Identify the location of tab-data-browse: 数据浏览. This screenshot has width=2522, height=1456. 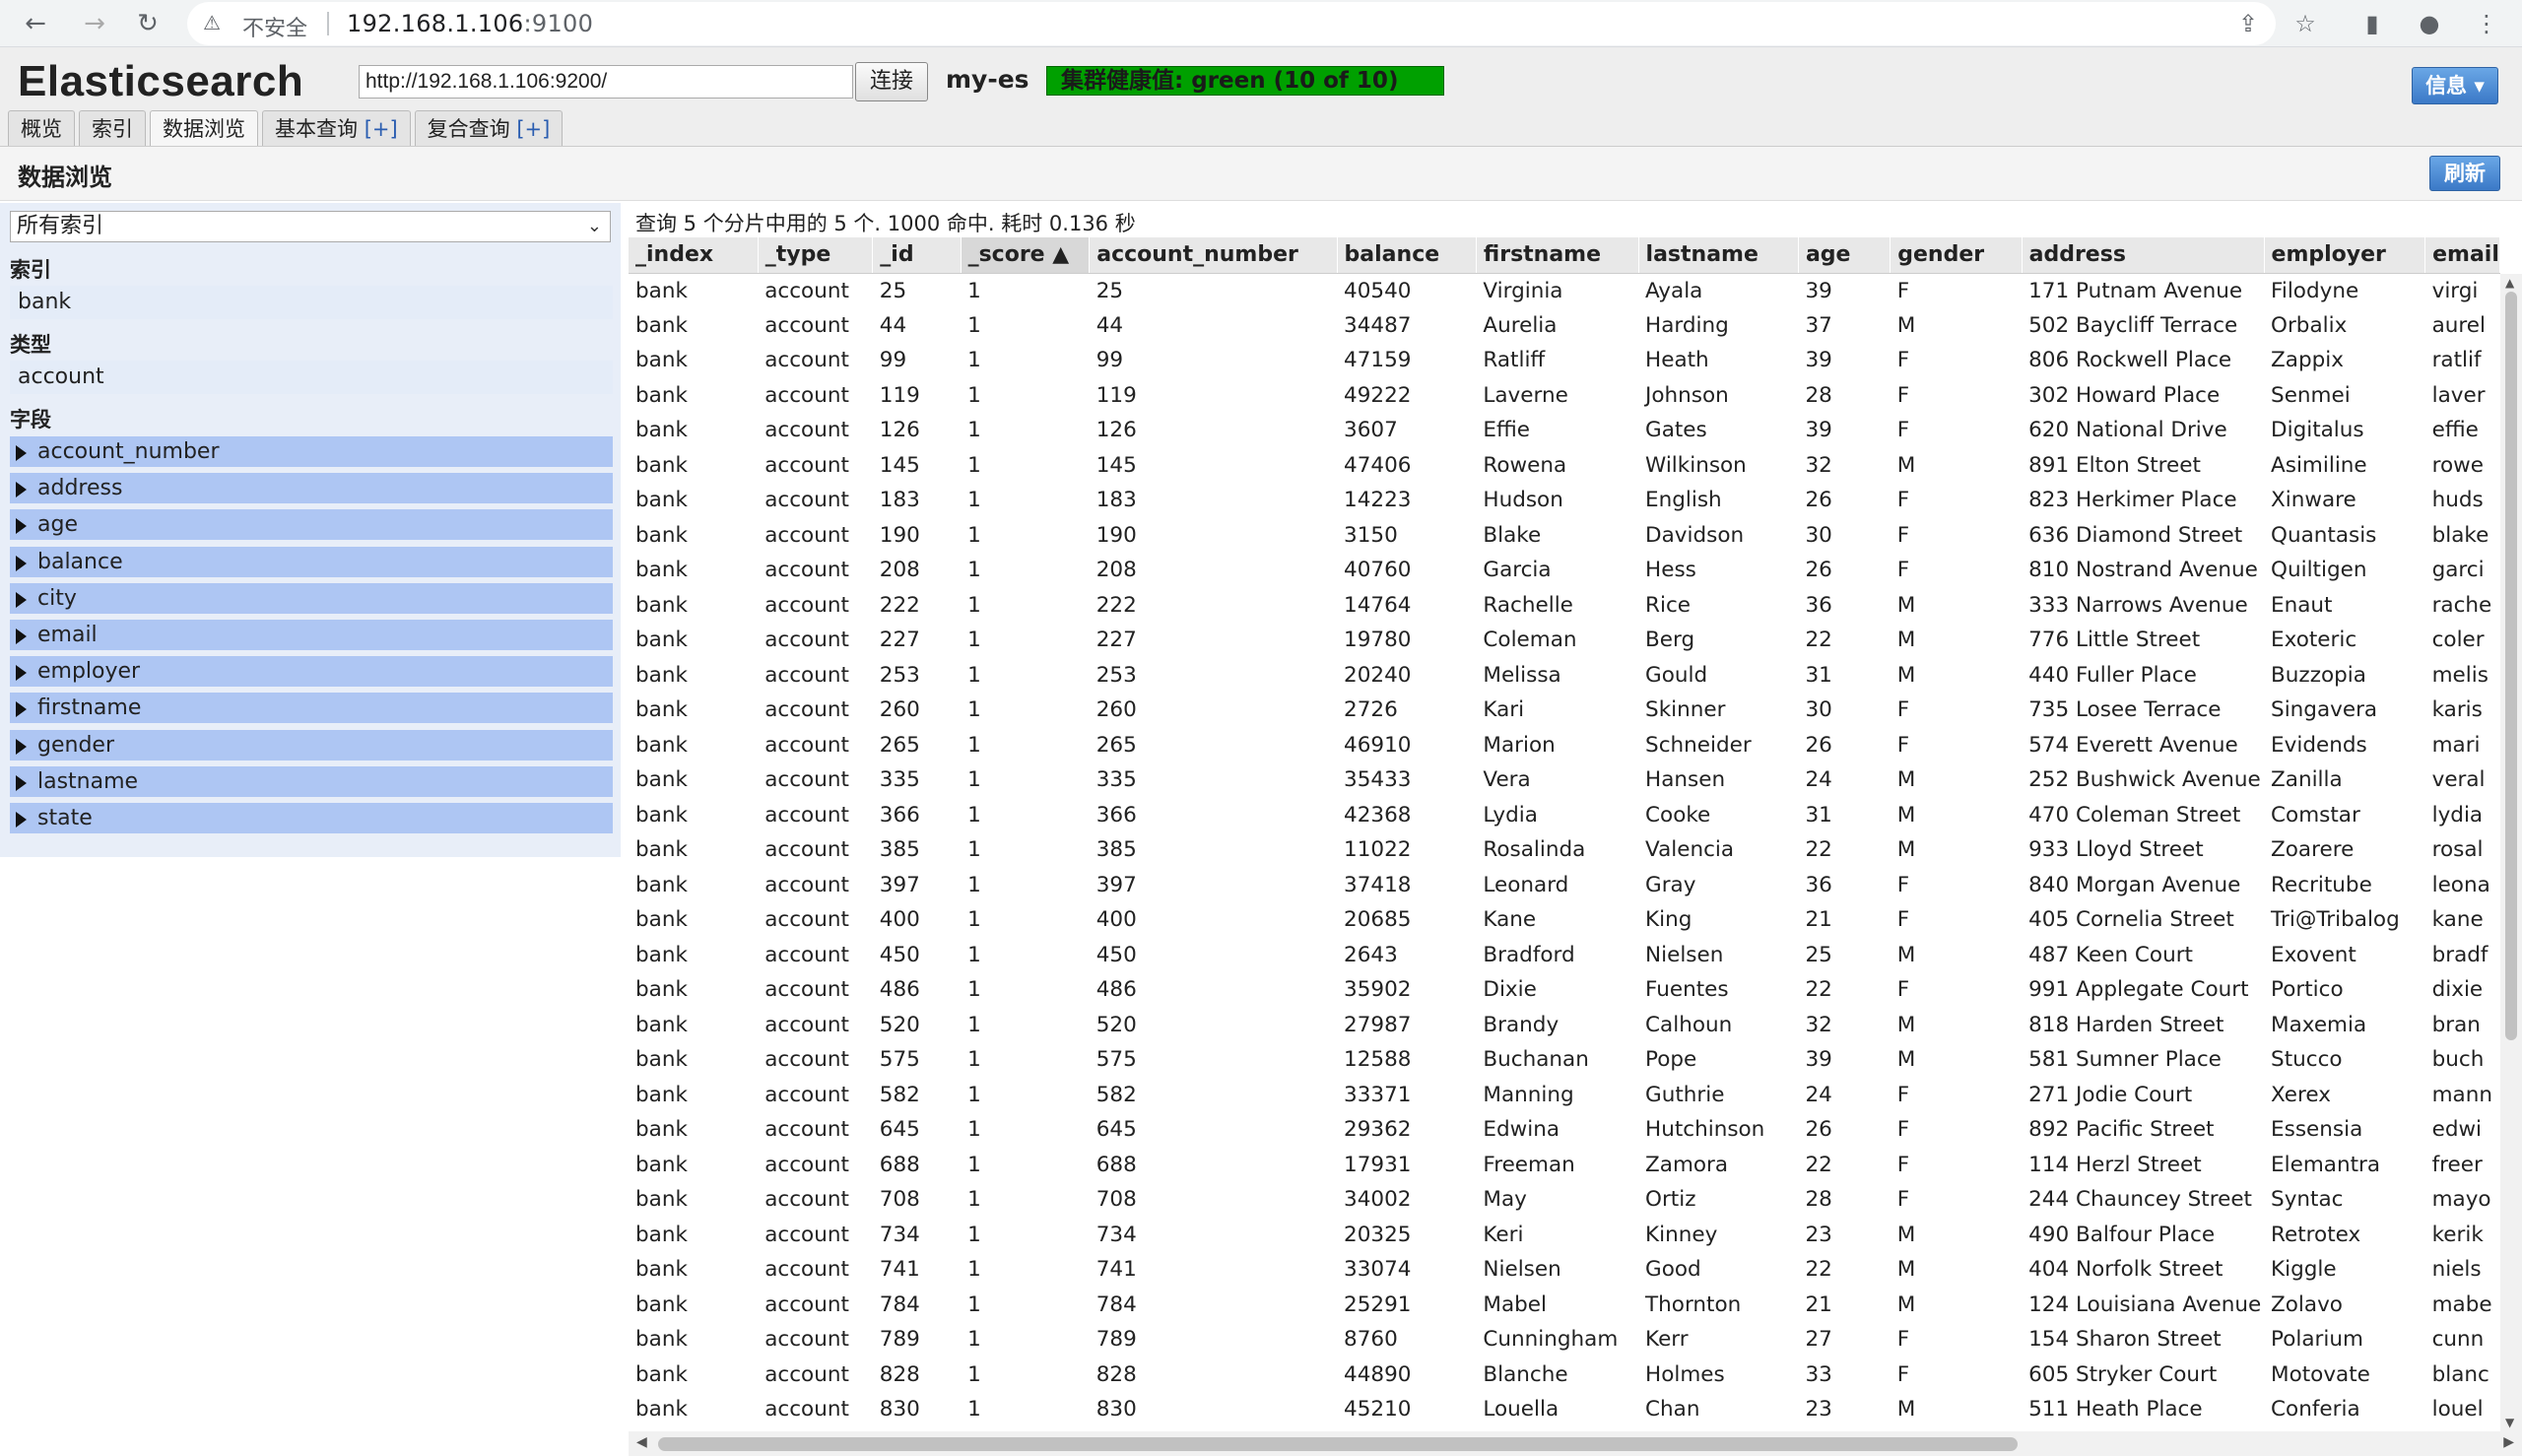
(204, 128).